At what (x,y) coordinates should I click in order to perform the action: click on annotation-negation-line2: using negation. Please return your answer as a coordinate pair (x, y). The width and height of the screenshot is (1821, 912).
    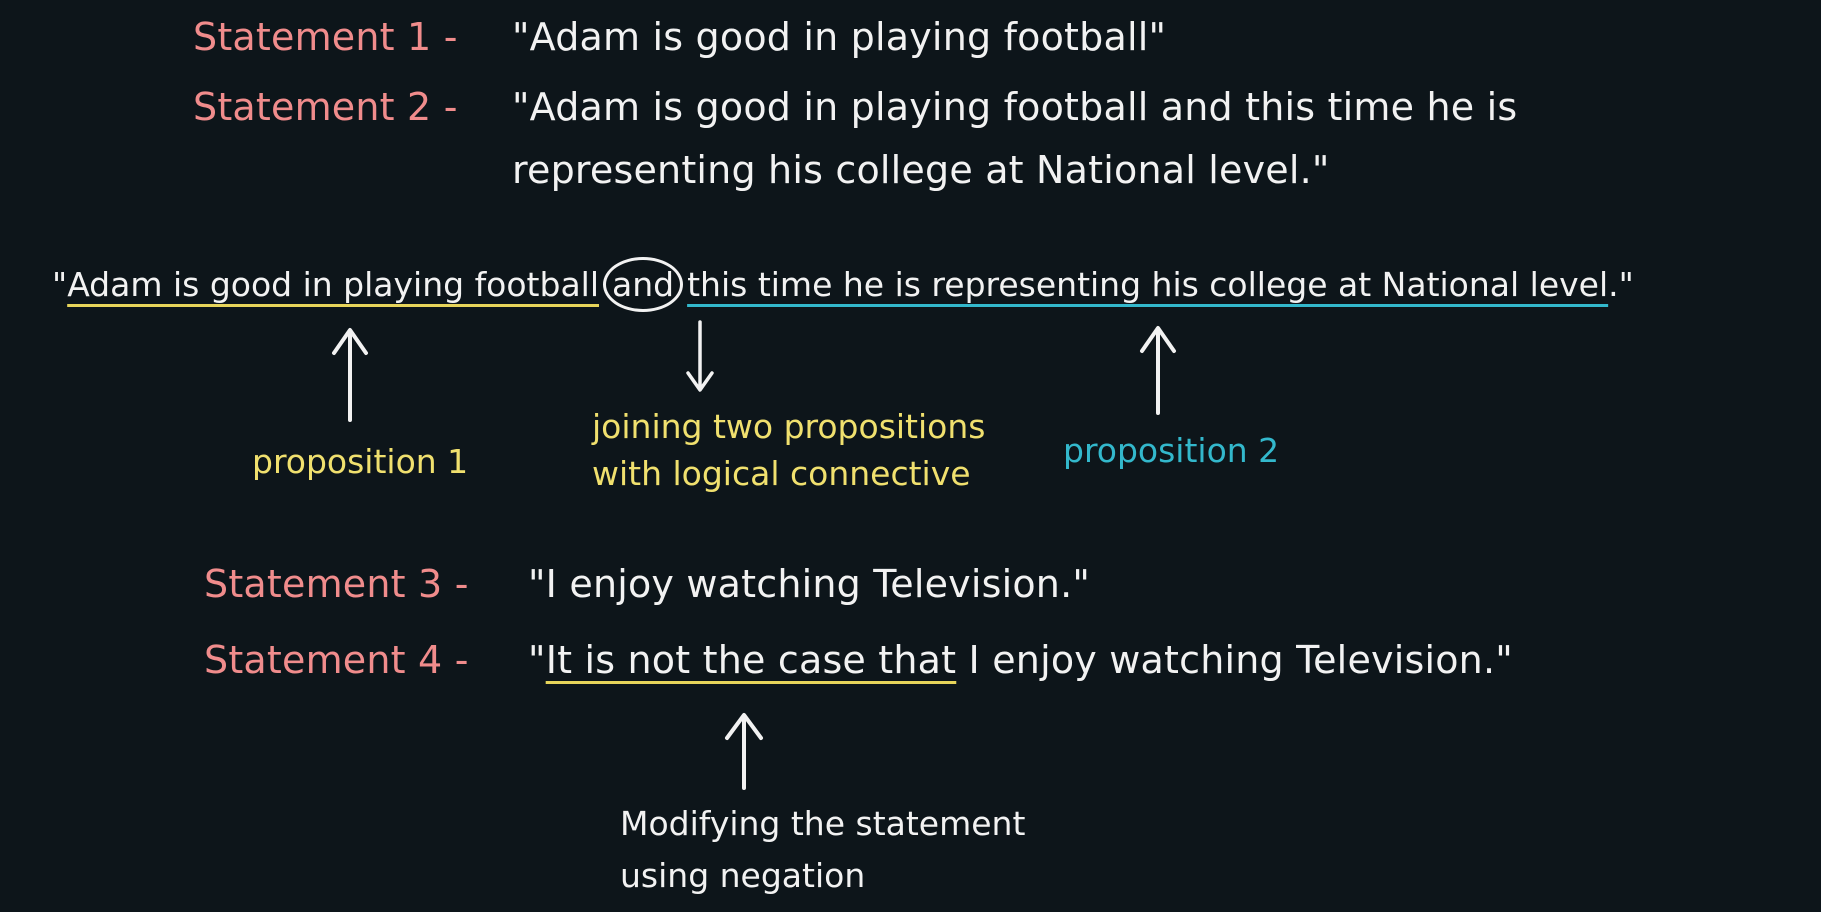
    Looking at the image, I should click on (743, 875).